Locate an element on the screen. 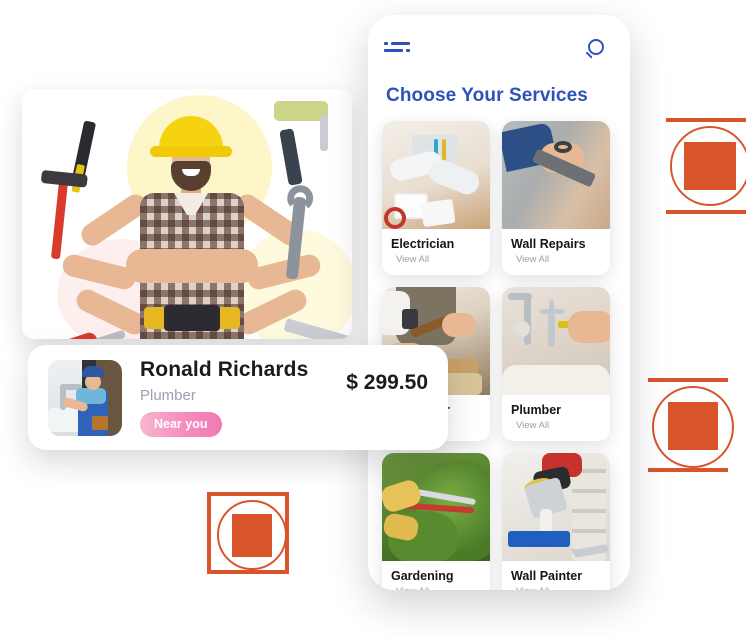 This screenshot has height=636, width=746. plumber-photo is located at coordinates (556, 341).